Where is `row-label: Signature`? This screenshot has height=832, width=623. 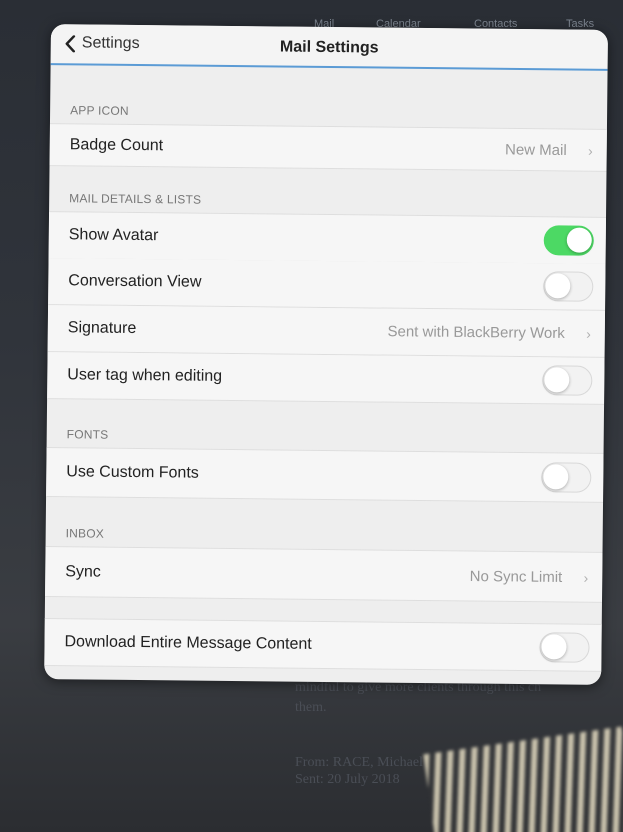 row-label: Signature is located at coordinates (102, 328).